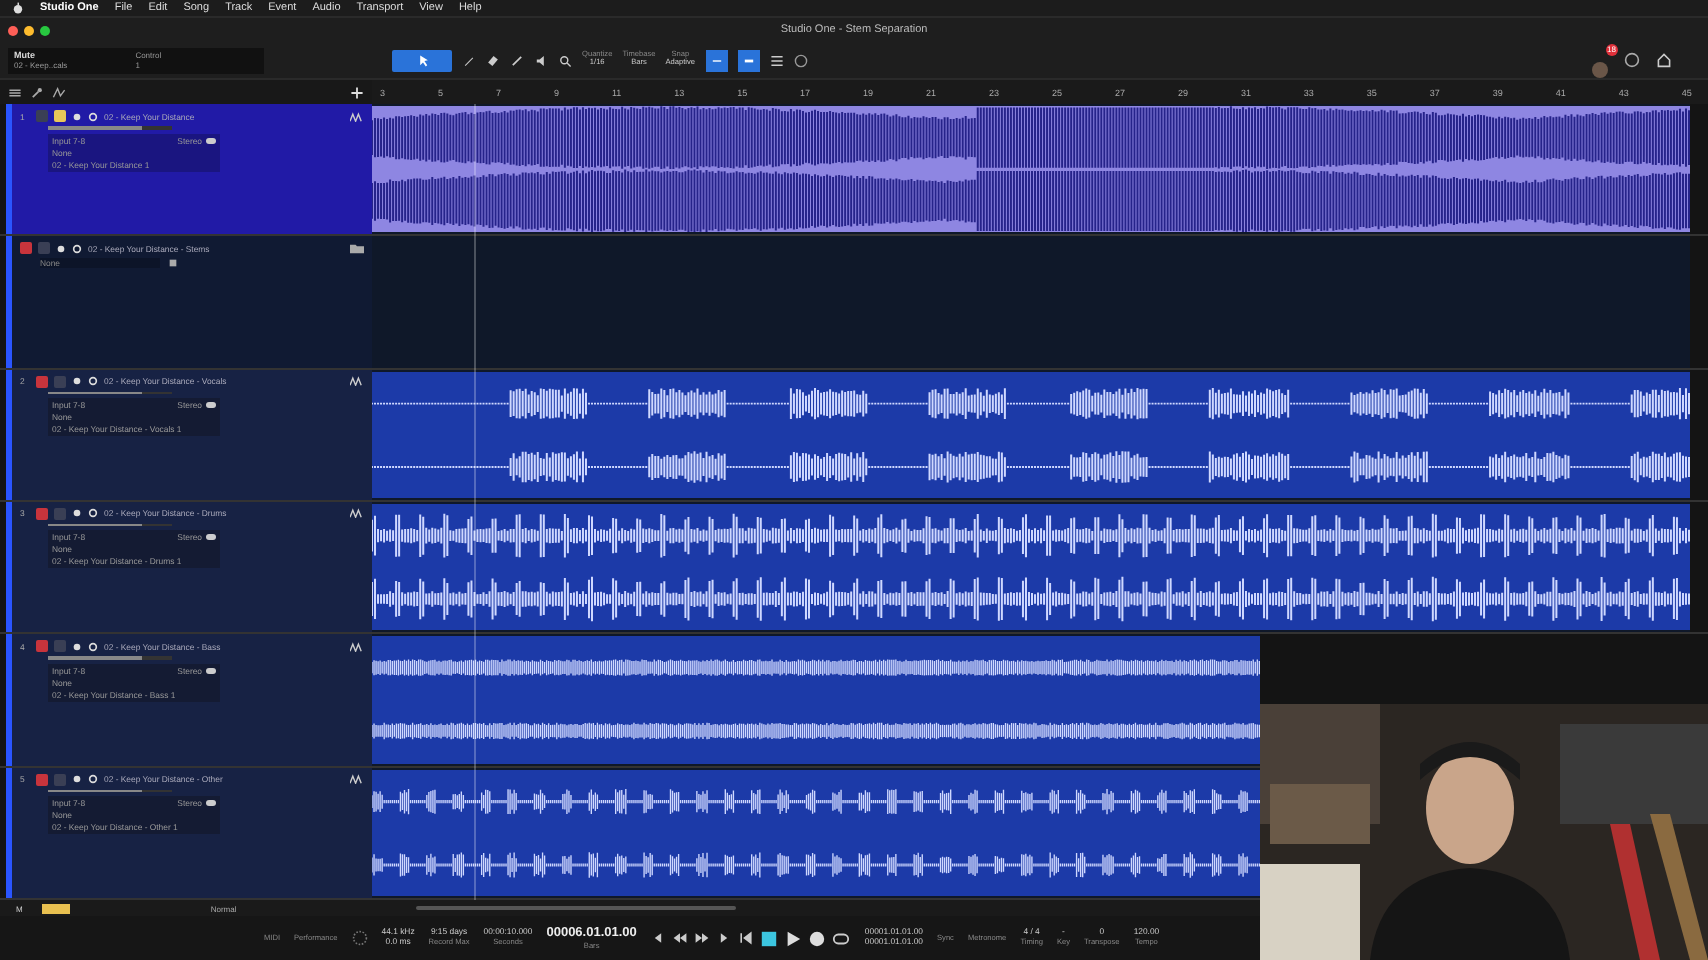 The height and width of the screenshot is (960, 1708). What do you see at coordinates (576, 908) in the screenshot?
I see `horizontal-scrollbar` at bounding box center [576, 908].